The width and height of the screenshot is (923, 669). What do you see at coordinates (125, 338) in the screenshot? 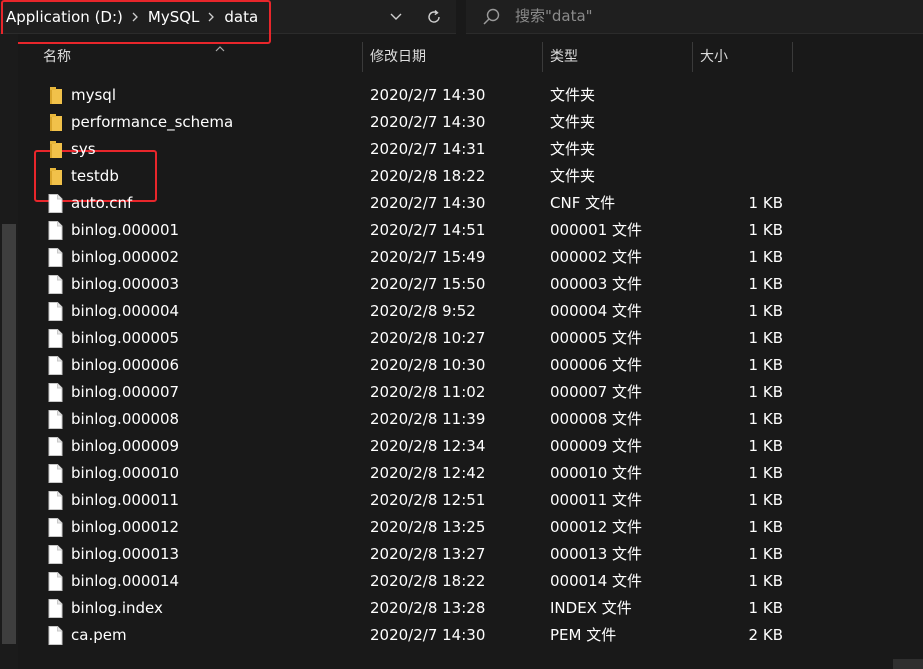
I see `file-name: binlog.000005` at bounding box center [125, 338].